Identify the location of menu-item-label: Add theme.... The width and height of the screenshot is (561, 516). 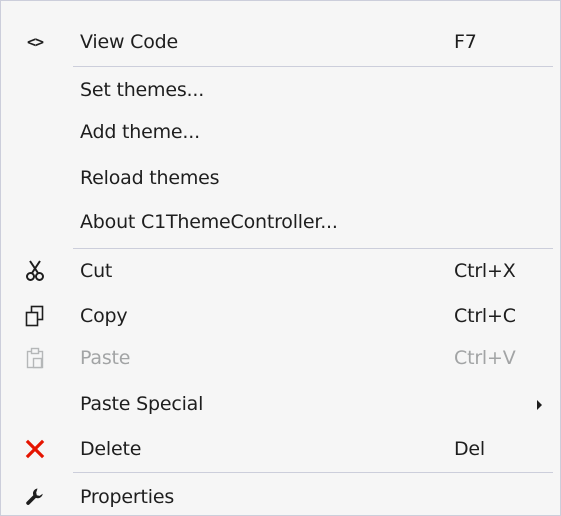
(140, 132).